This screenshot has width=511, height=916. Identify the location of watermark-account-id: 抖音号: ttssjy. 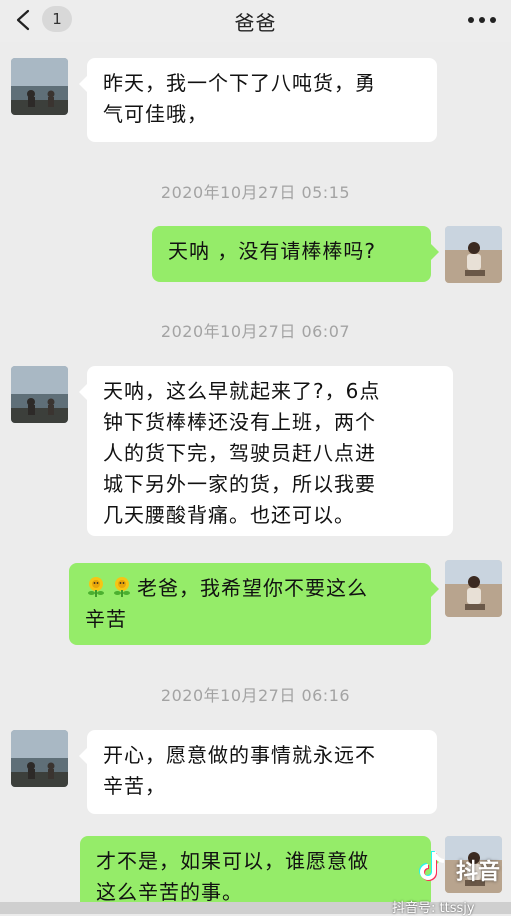
(433, 908).